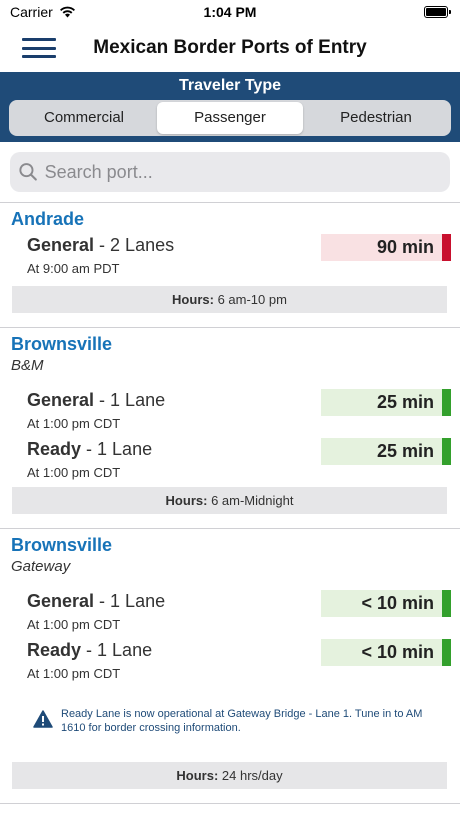 The height and width of the screenshot is (818, 460). I want to click on status-bar: Carrier 1:04 PM, so click(230, 12).